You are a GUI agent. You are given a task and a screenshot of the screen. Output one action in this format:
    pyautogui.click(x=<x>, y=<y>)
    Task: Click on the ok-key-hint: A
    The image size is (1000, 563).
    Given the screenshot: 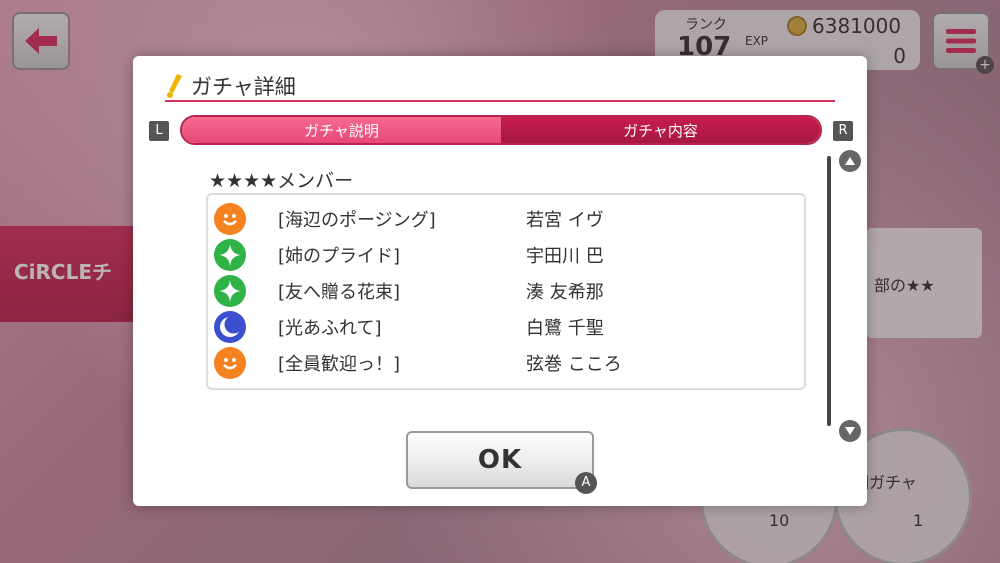 What is the action you would take?
    pyautogui.click(x=586, y=483)
    